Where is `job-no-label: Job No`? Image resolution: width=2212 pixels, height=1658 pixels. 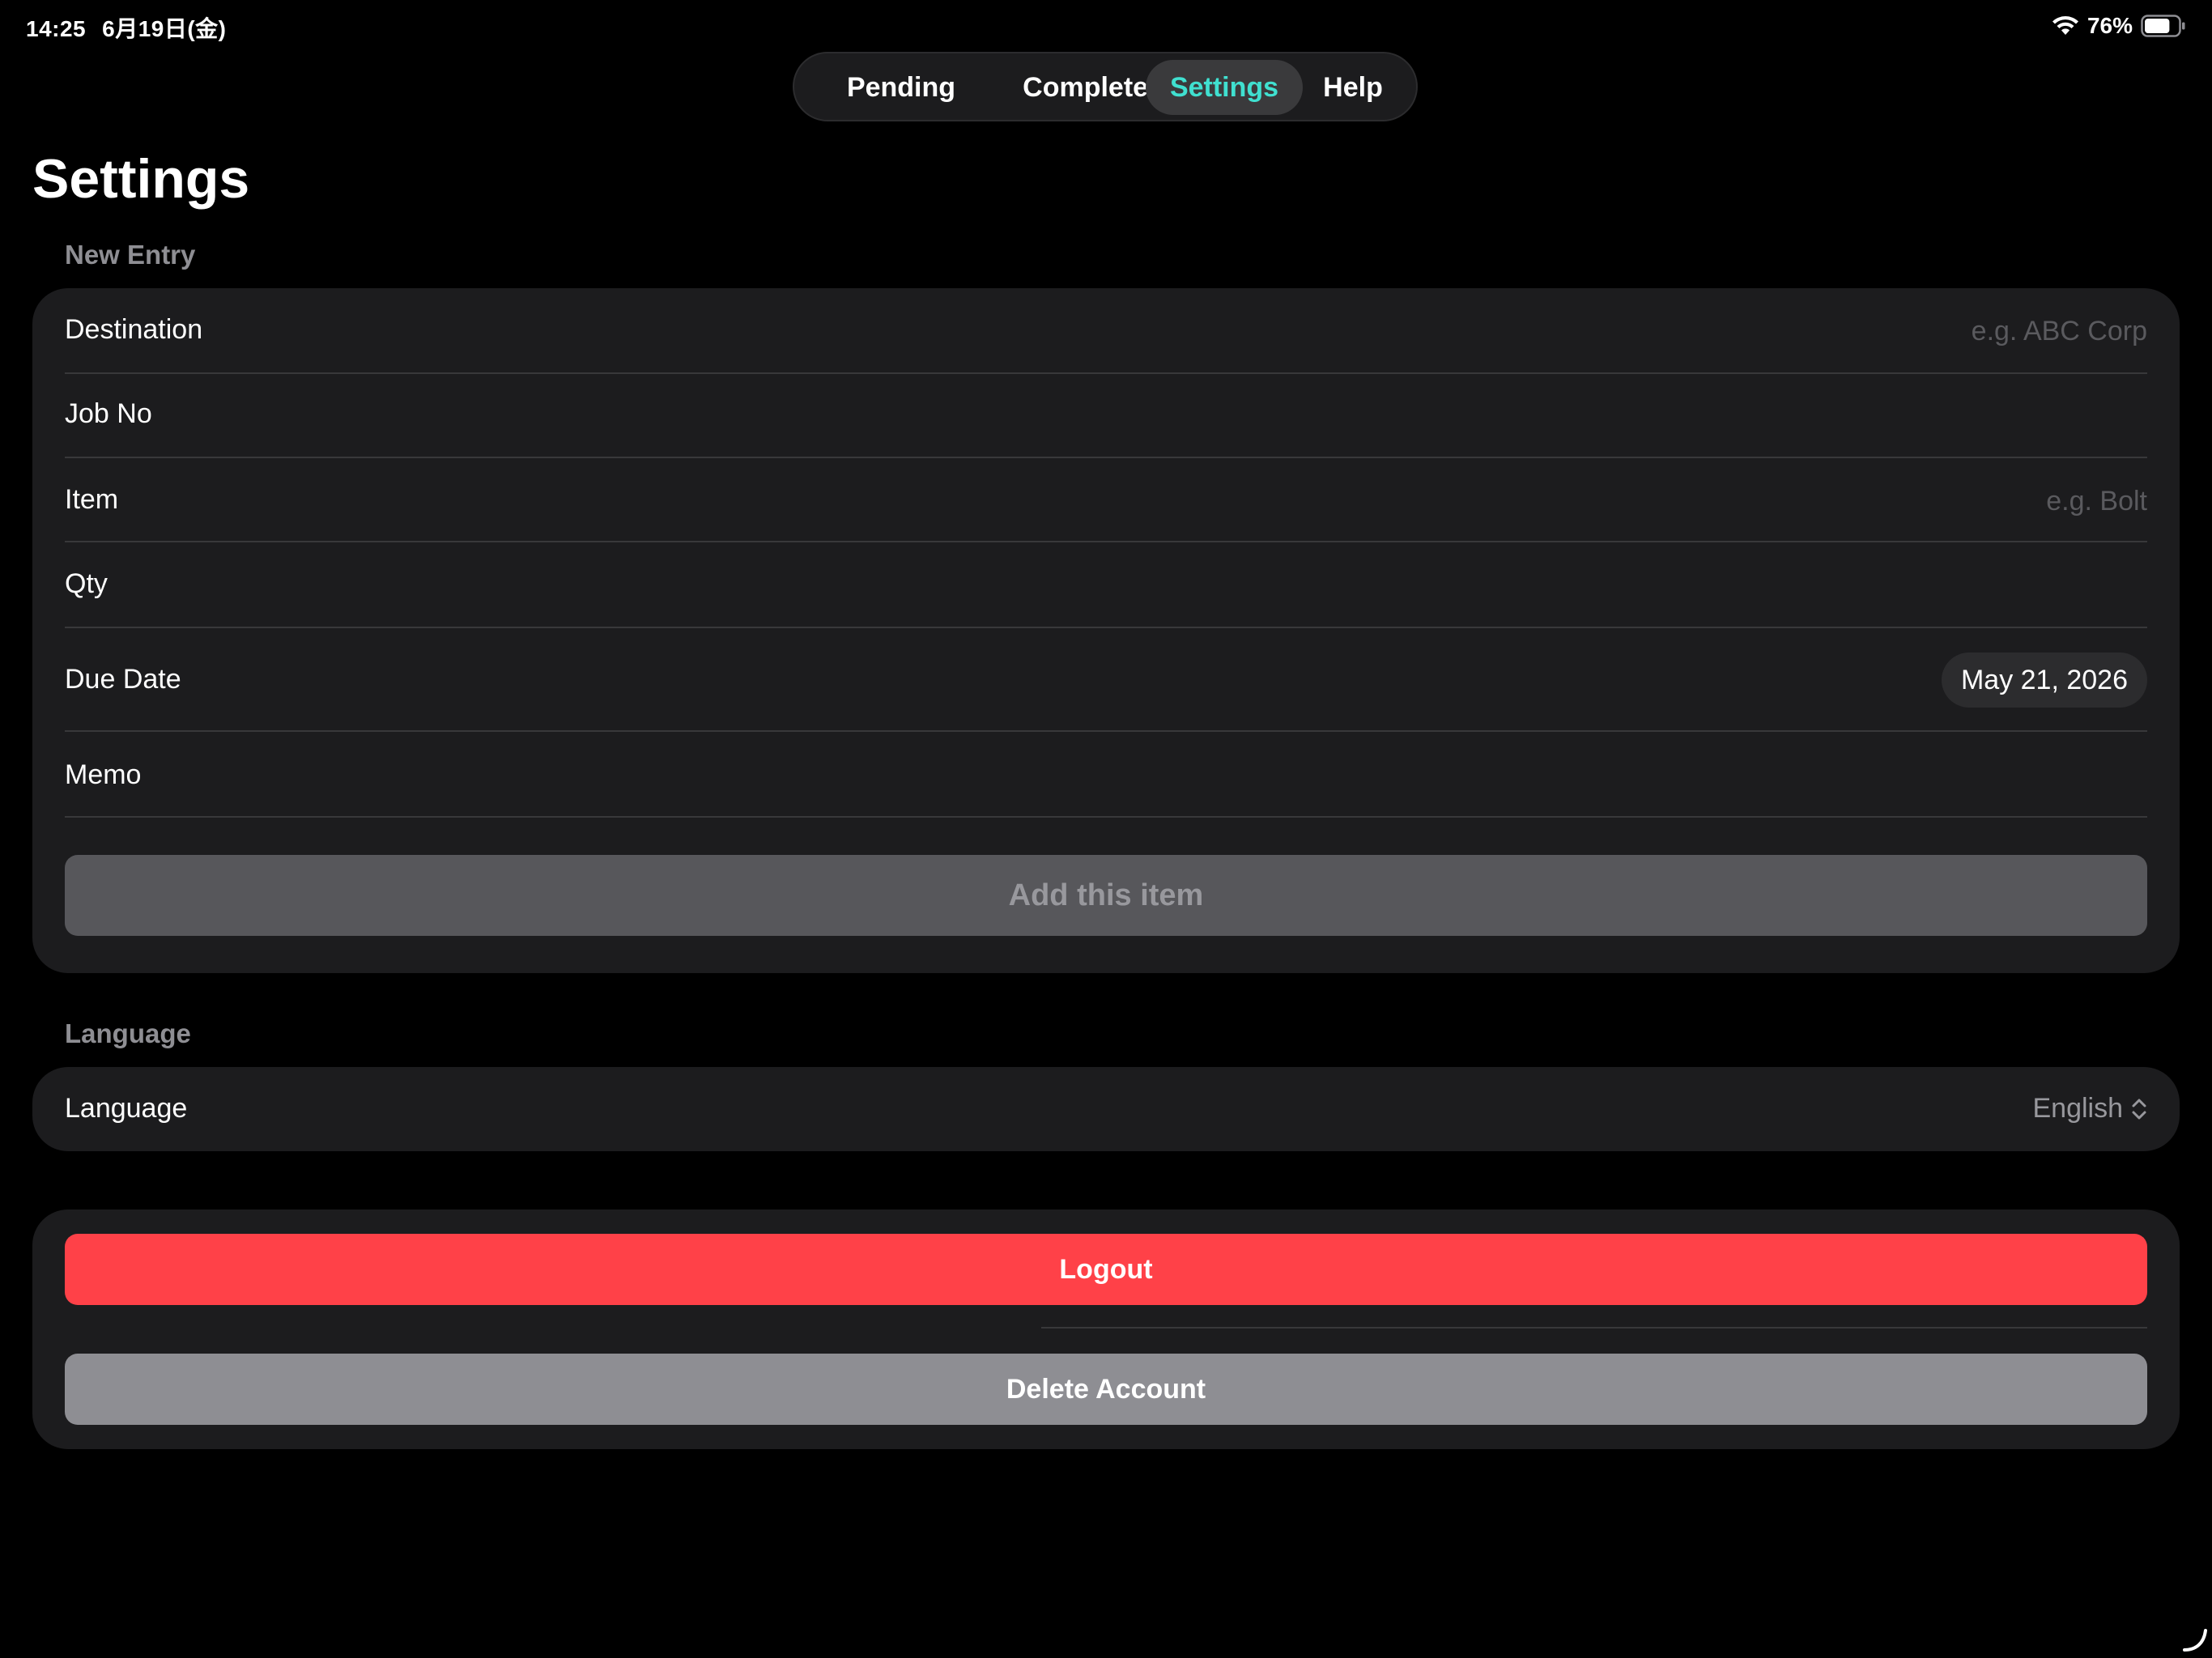
job-no-label: Job No is located at coordinates (109, 413).